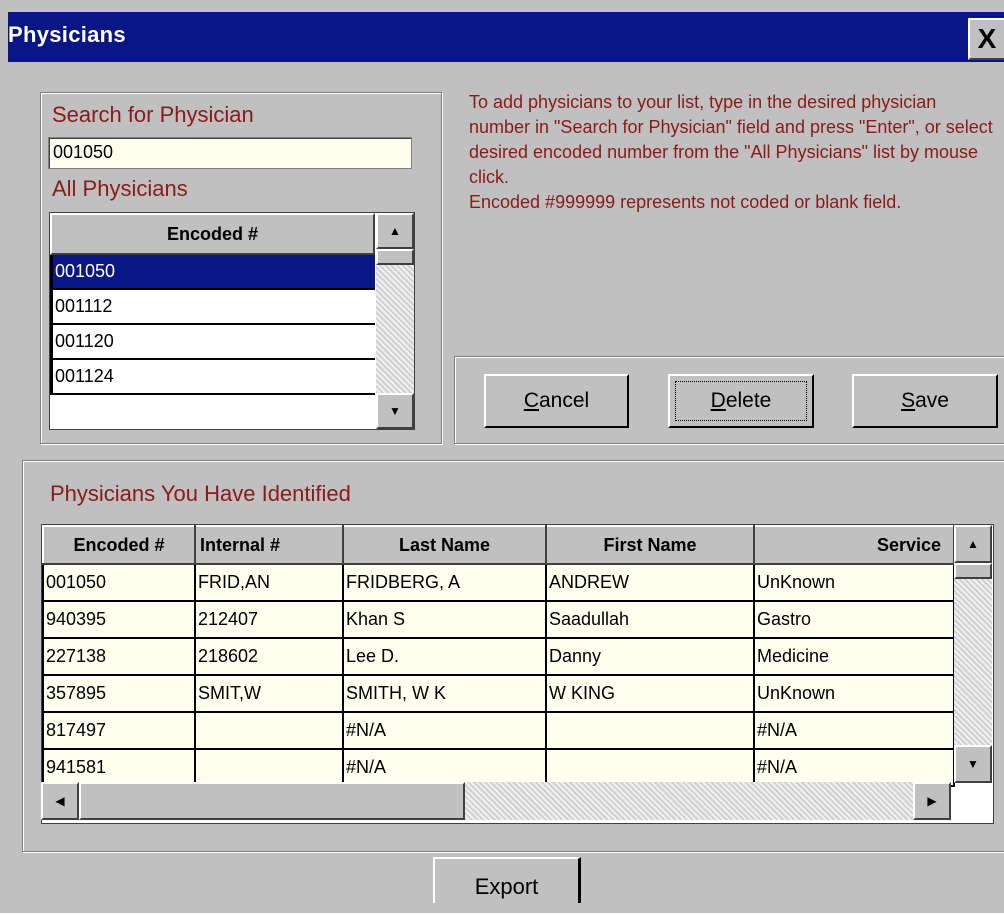 This screenshot has height=915, width=1004. I want to click on table-row: 817497 #N/A #N/A, so click(498, 730).